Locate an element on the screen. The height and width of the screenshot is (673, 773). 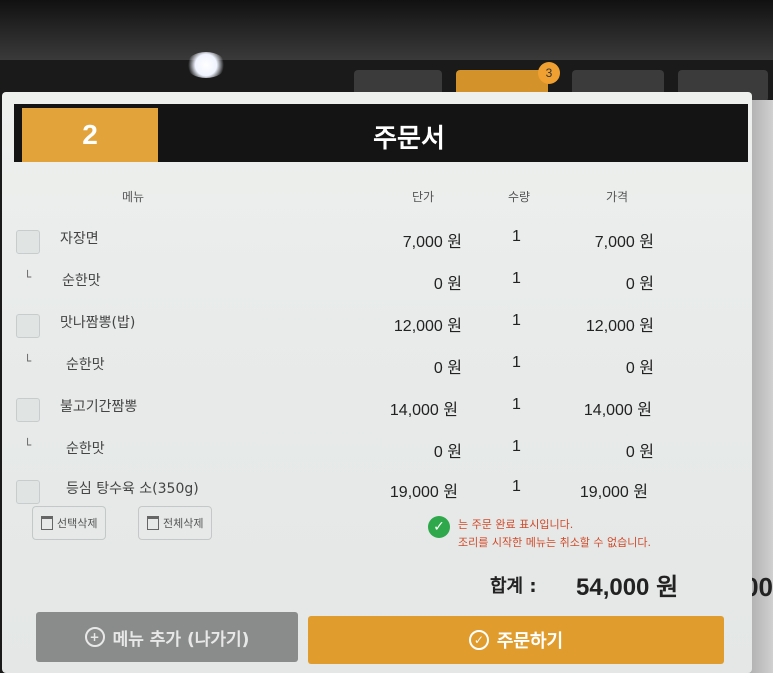
add-menu-button: + 메뉴 추가 (나가기) is located at coordinates (167, 637).